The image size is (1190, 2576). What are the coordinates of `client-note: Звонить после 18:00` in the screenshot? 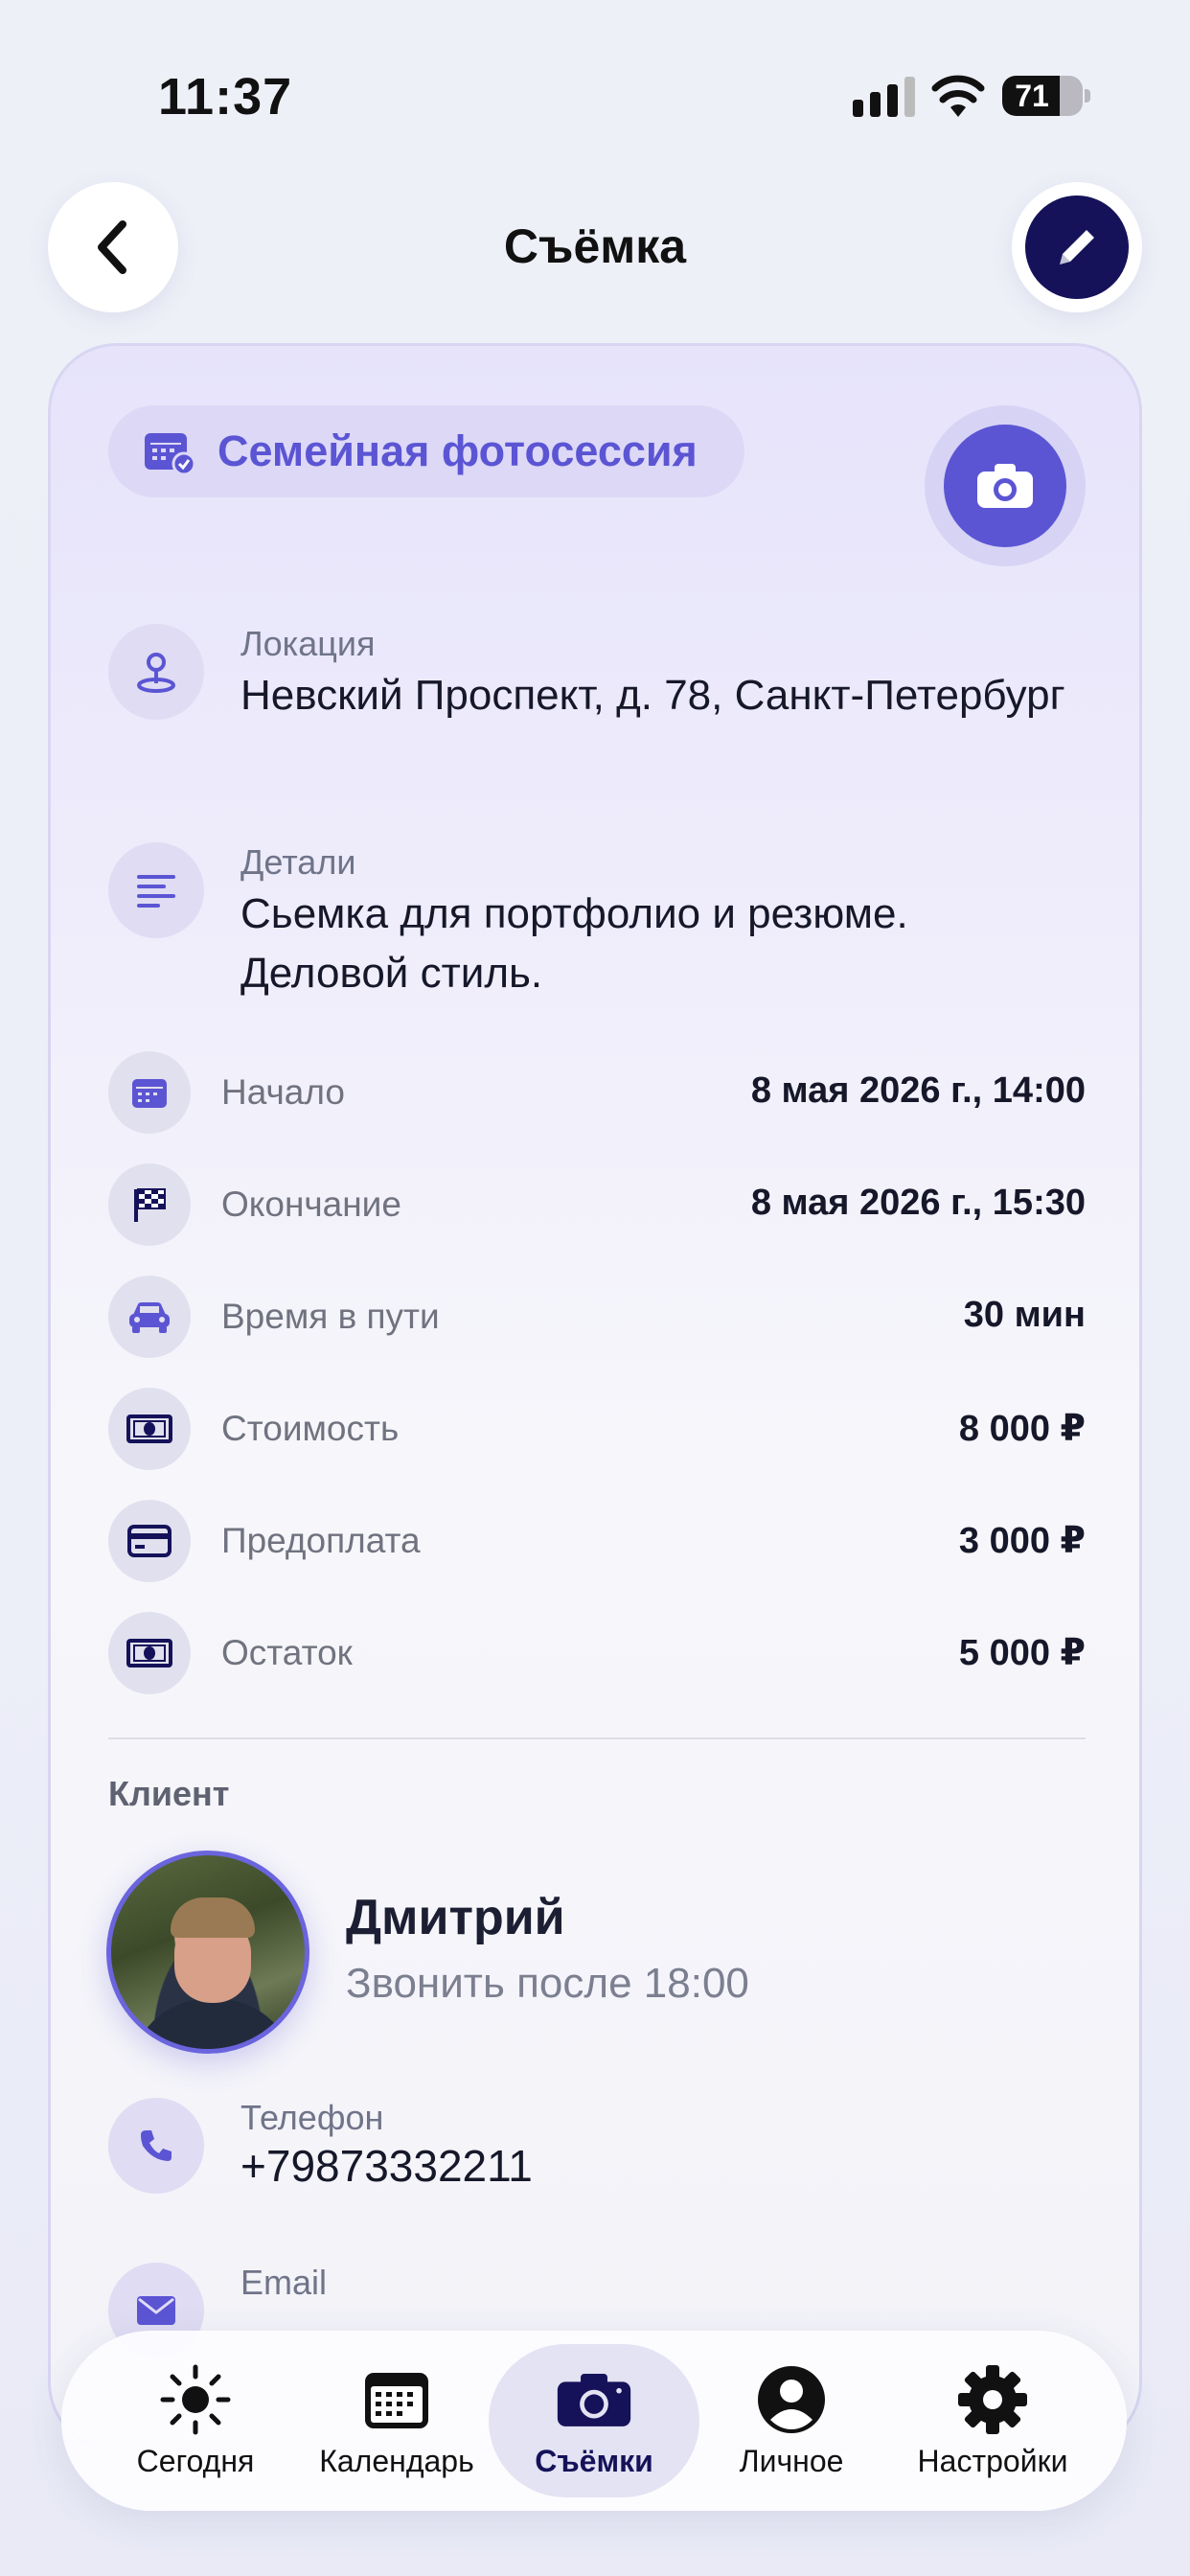 It's located at (547, 1983).